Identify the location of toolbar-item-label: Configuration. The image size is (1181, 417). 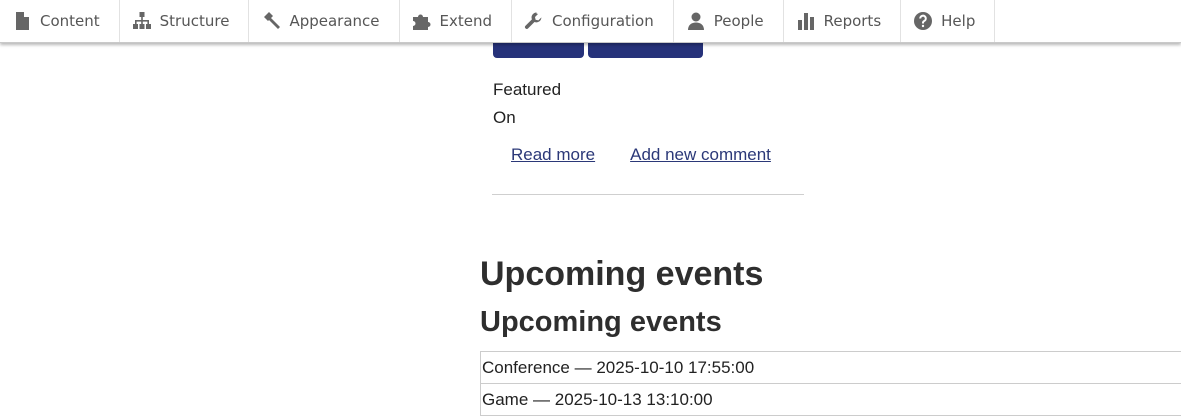
(603, 21).